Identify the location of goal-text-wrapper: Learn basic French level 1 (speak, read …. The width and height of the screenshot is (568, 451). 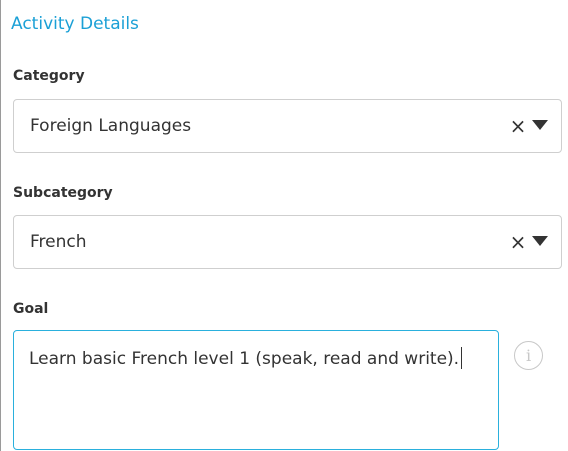
(249, 359).